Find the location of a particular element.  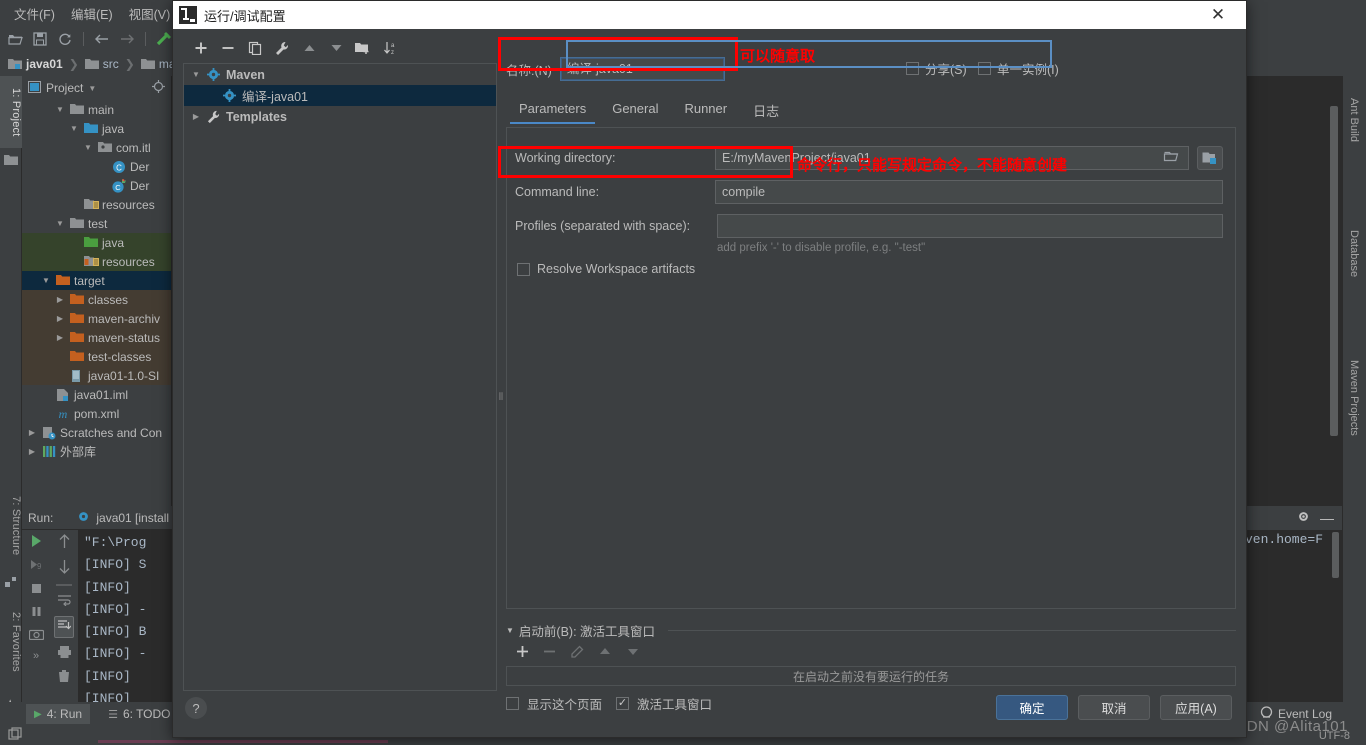

camera-icon is located at coordinates (36, 635).